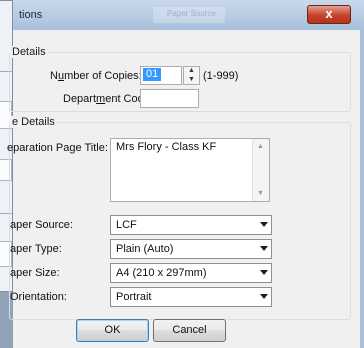 The width and height of the screenshot is (364, 348). Describe the element at coordinates (191, 13) in the screenshot. I see `blurred-title-text: Paper Source` at that location.